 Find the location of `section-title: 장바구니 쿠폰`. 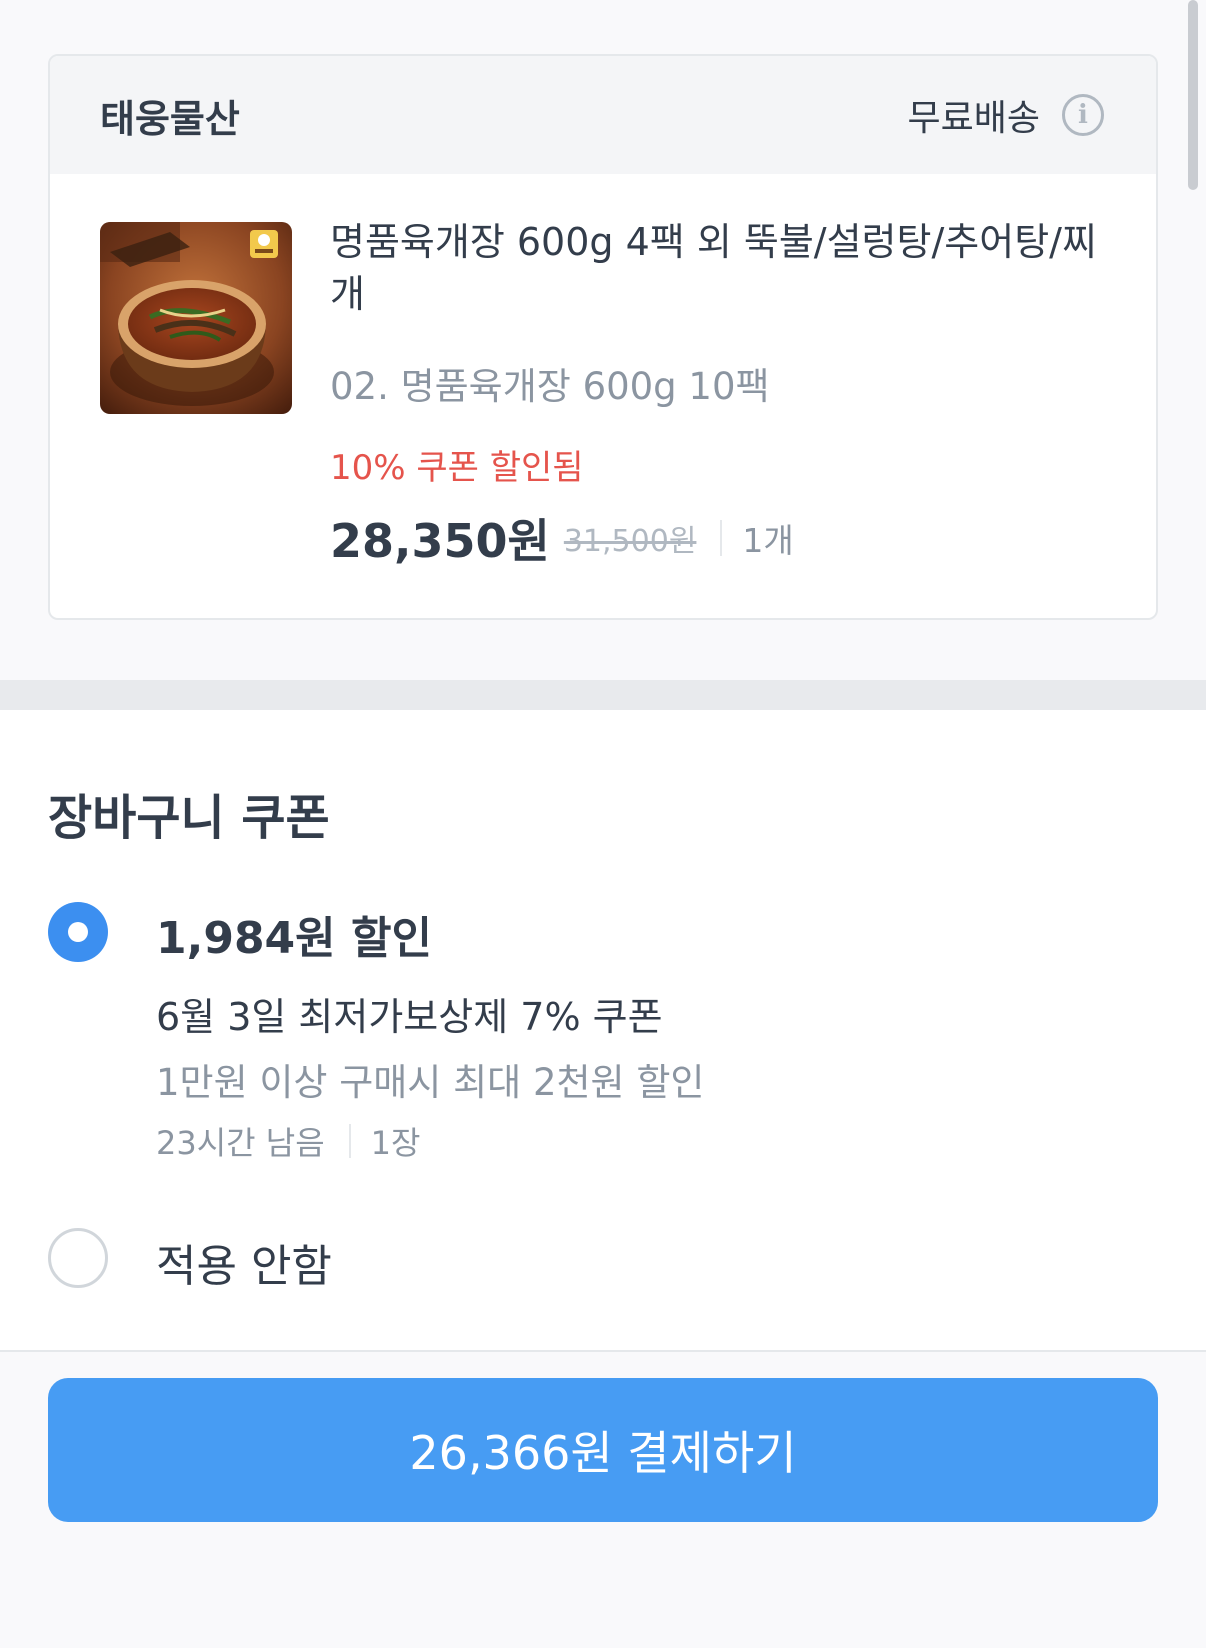

section-title: 장바구니 쿠폰 is located at coordinates (189, 818).